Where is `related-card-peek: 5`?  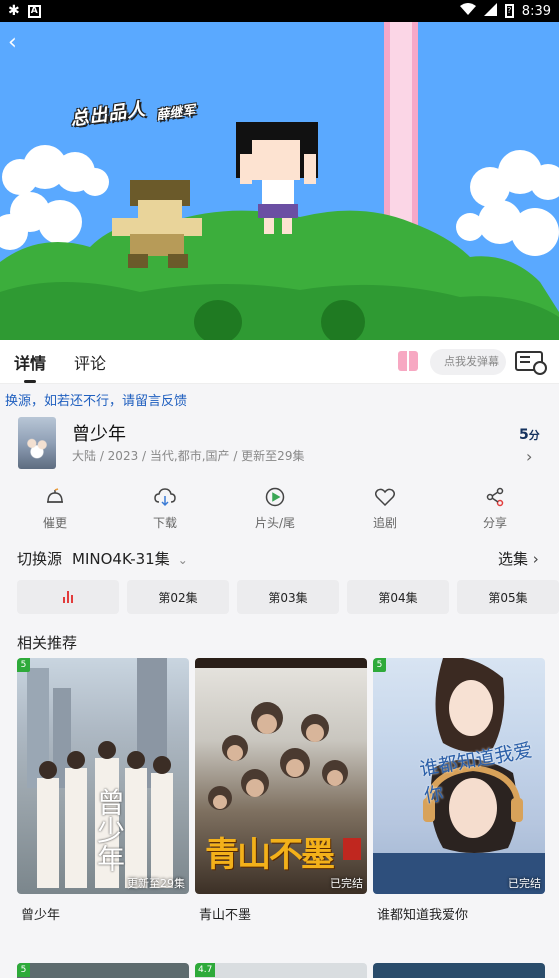
related-card-peek: 5 is located at coordinates (103, 970).